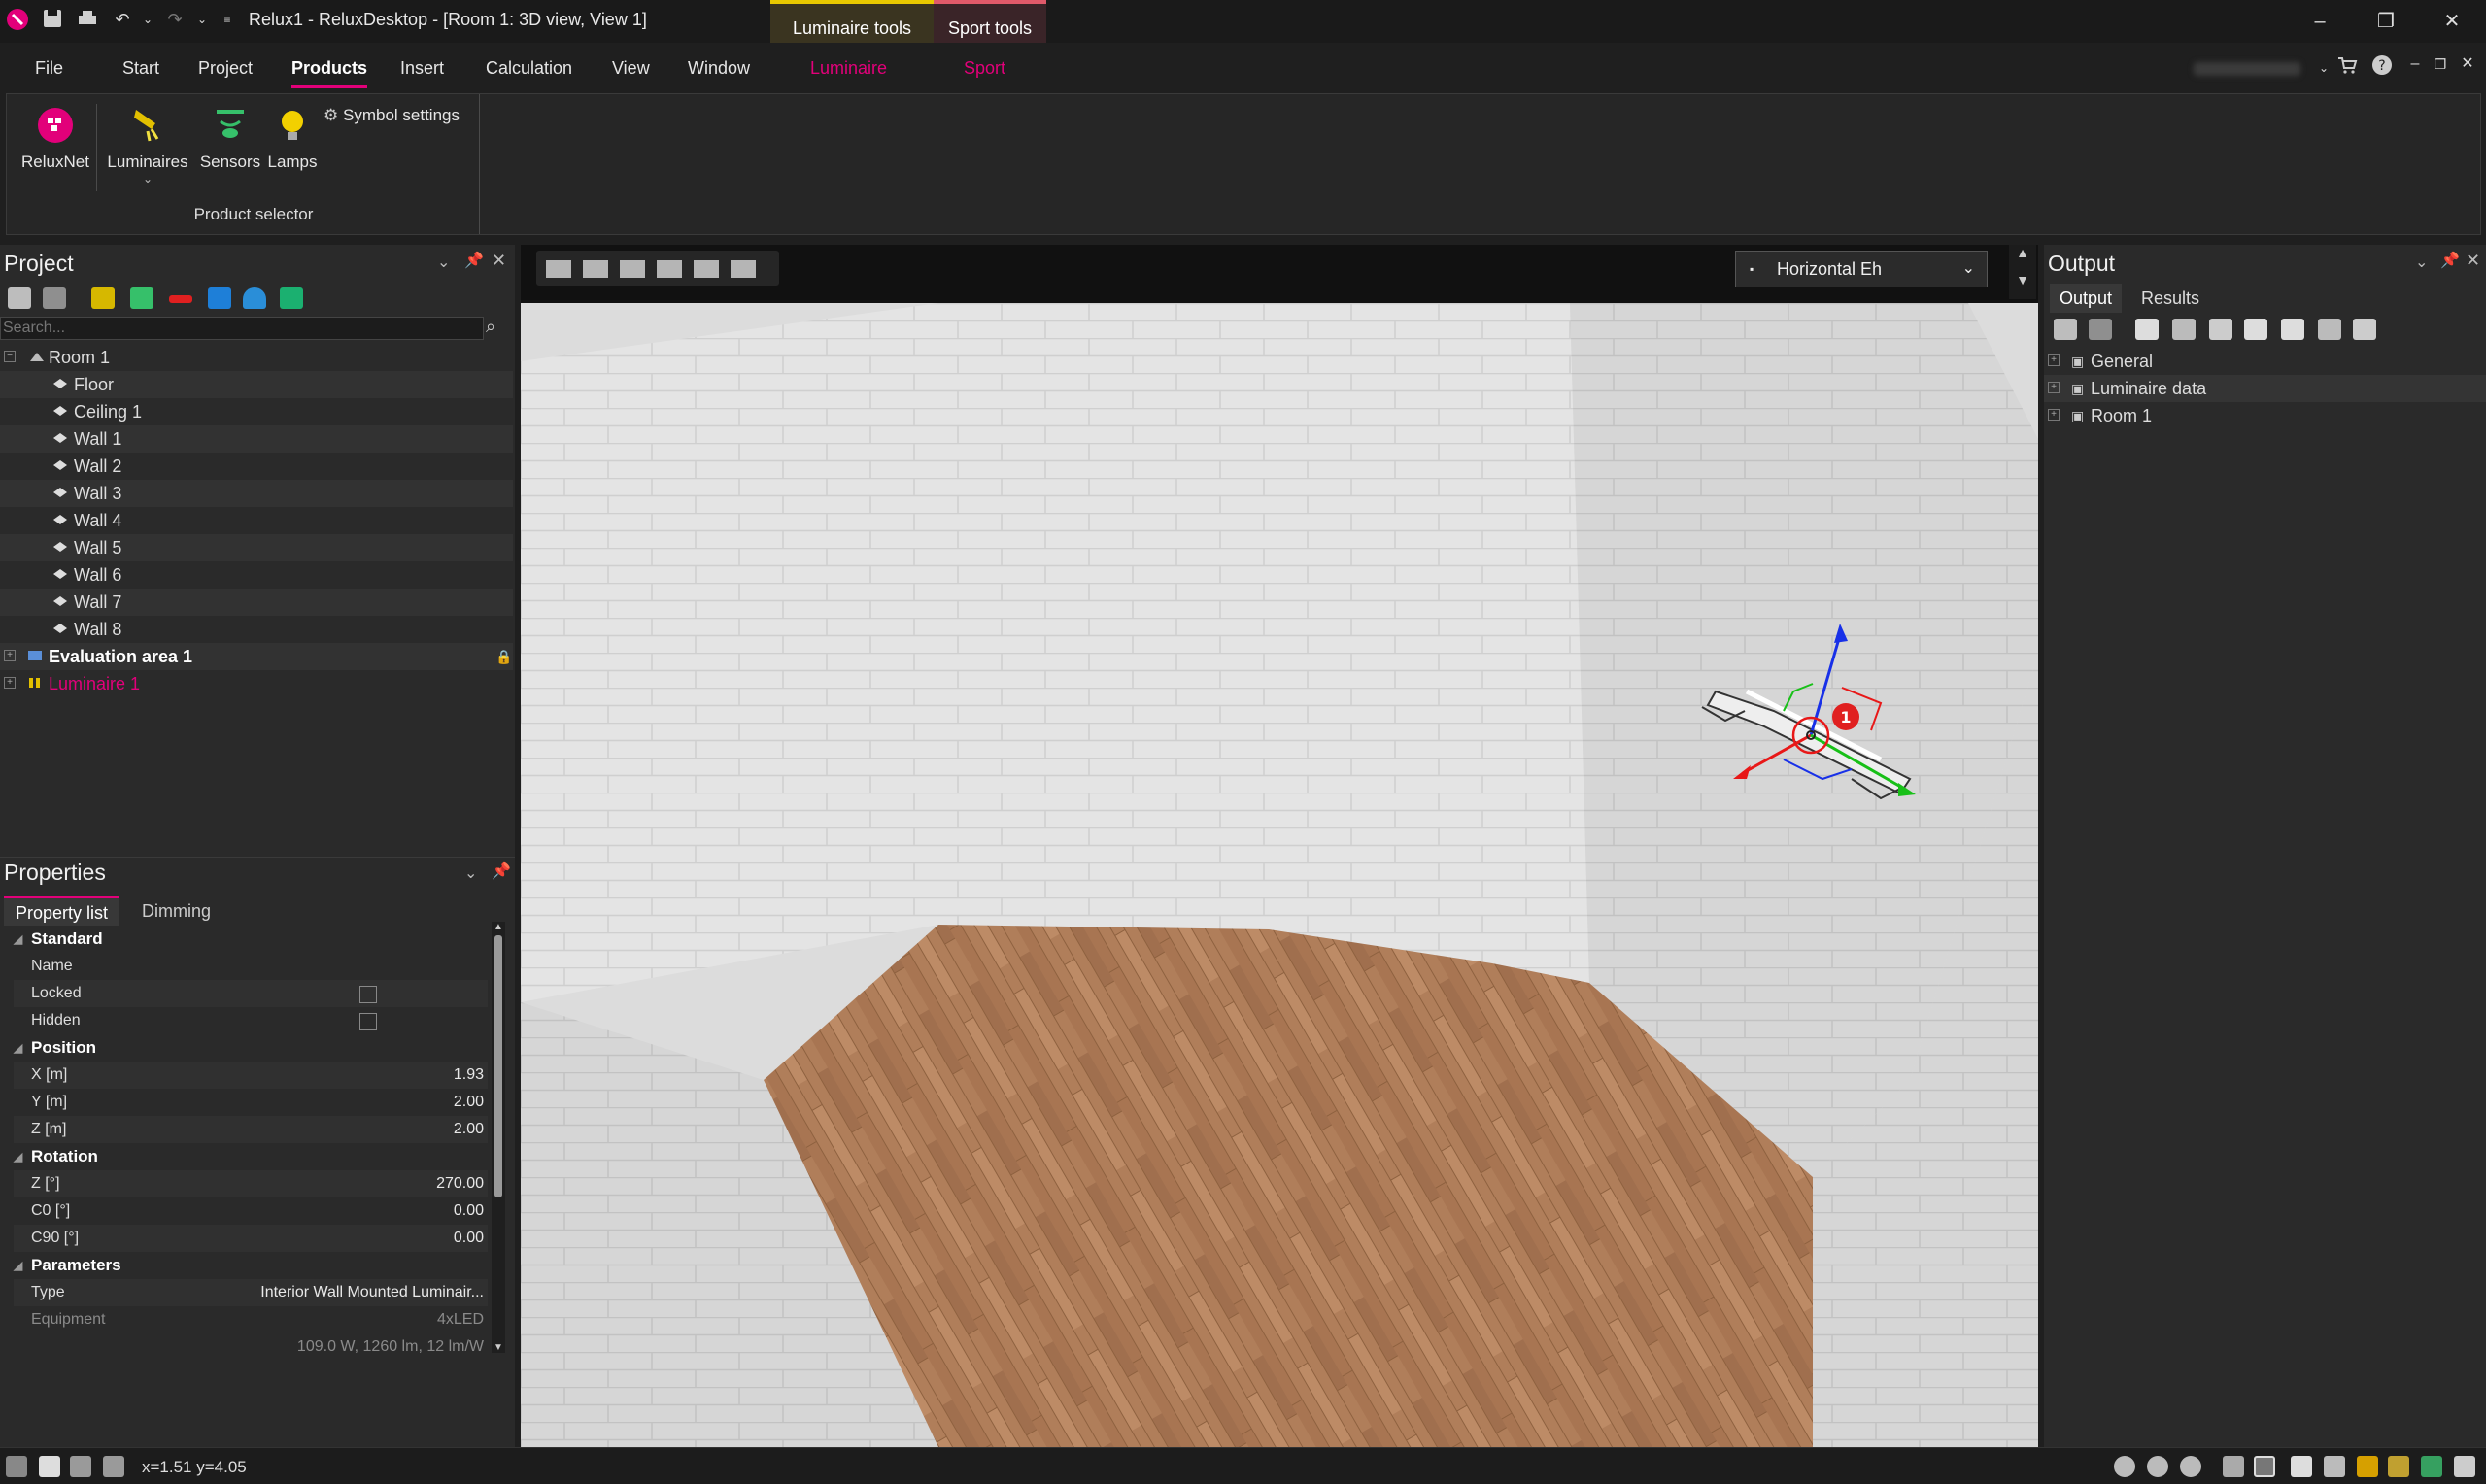  Describe the element at coordinates (2364, 329) in the screenshot. I see `export-icon` at that location.